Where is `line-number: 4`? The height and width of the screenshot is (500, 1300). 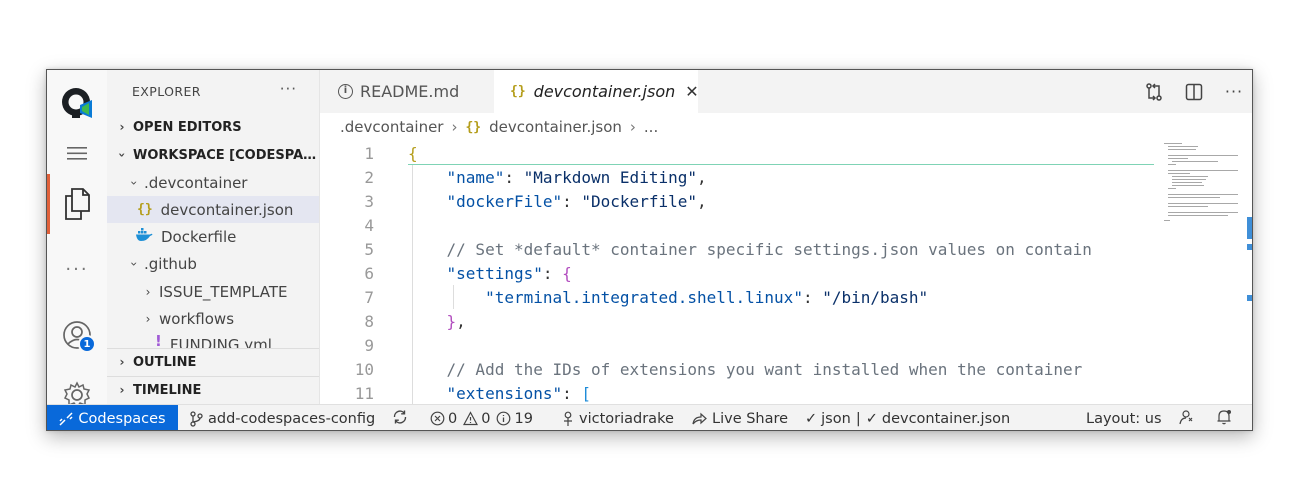 line-number: 4 is located at coordinates (369, 225).